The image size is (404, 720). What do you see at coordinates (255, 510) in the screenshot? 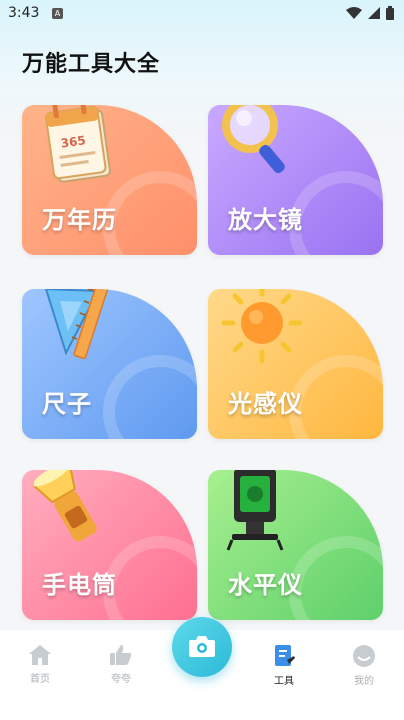
I see `laser-level-icon` at bounding box center [255, 510].